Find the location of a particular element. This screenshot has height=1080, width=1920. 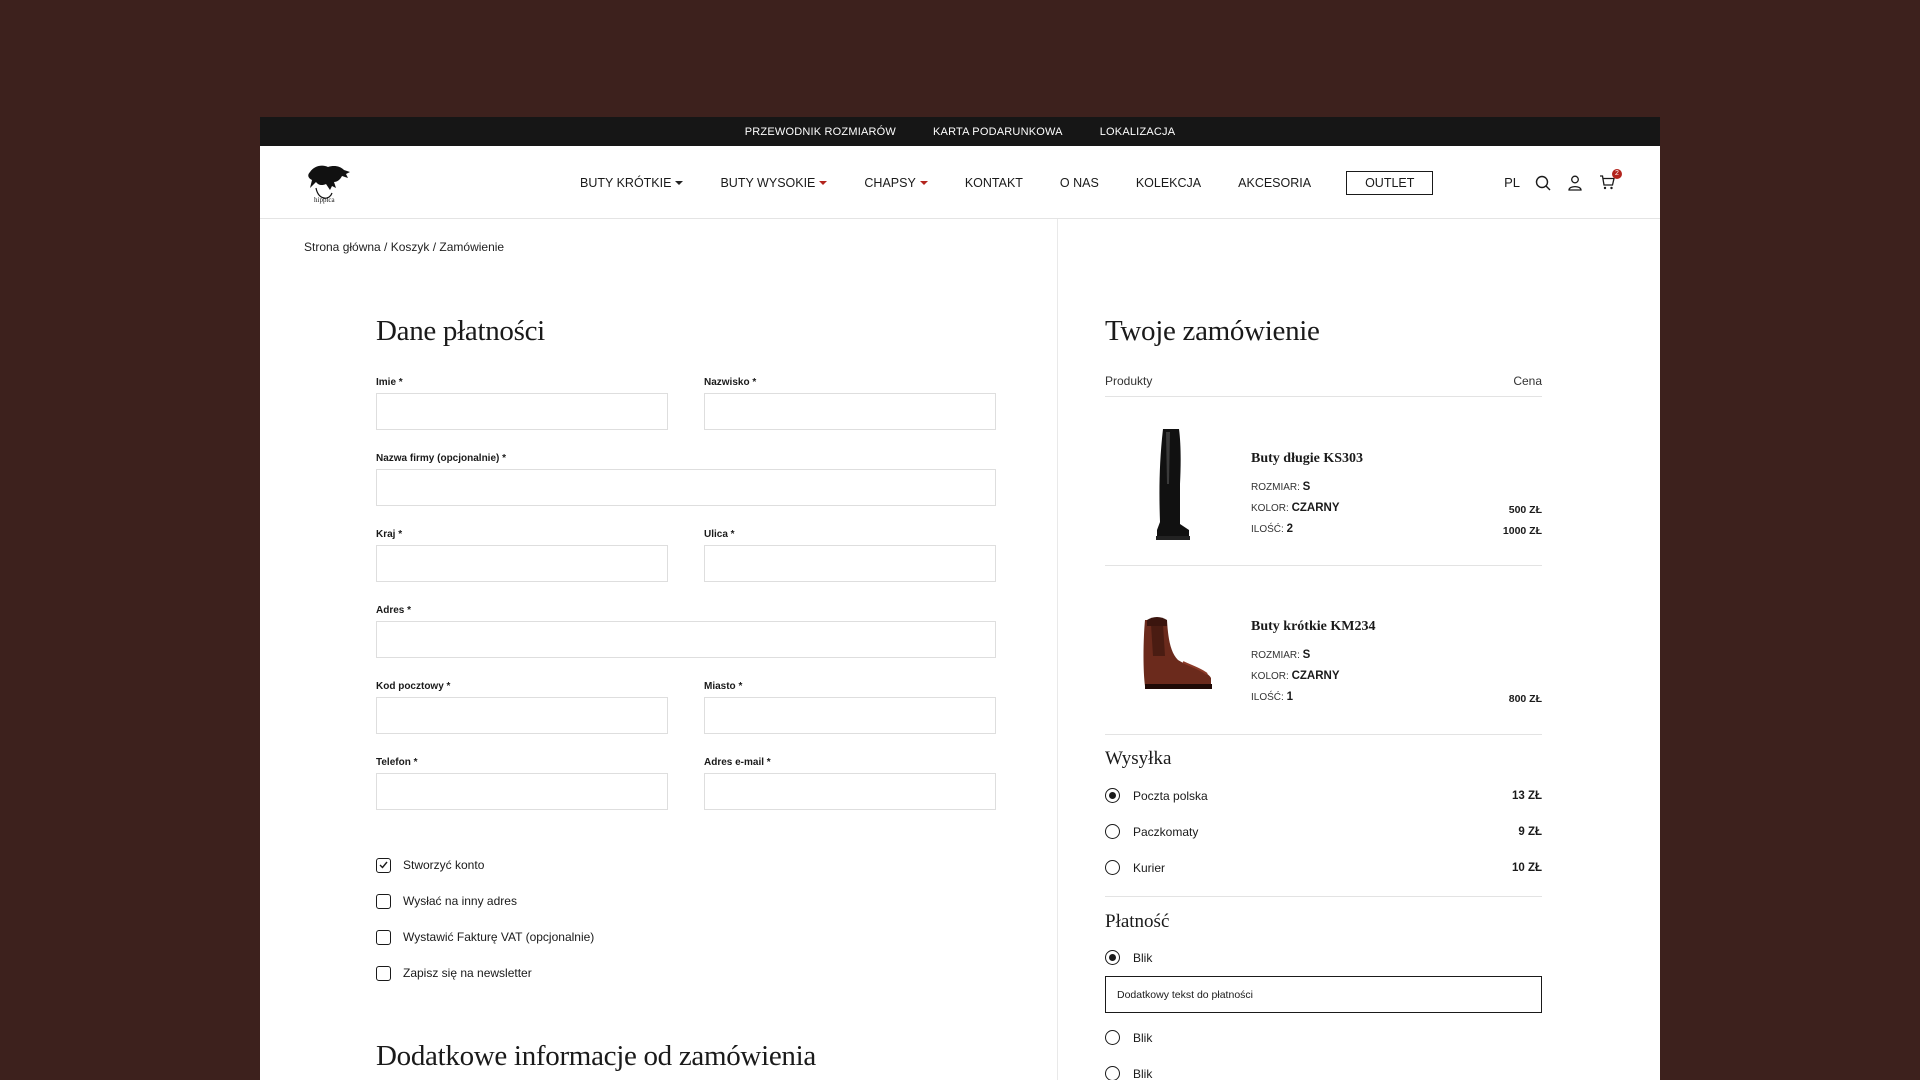

phone-input is located at coordinates (522, 791).